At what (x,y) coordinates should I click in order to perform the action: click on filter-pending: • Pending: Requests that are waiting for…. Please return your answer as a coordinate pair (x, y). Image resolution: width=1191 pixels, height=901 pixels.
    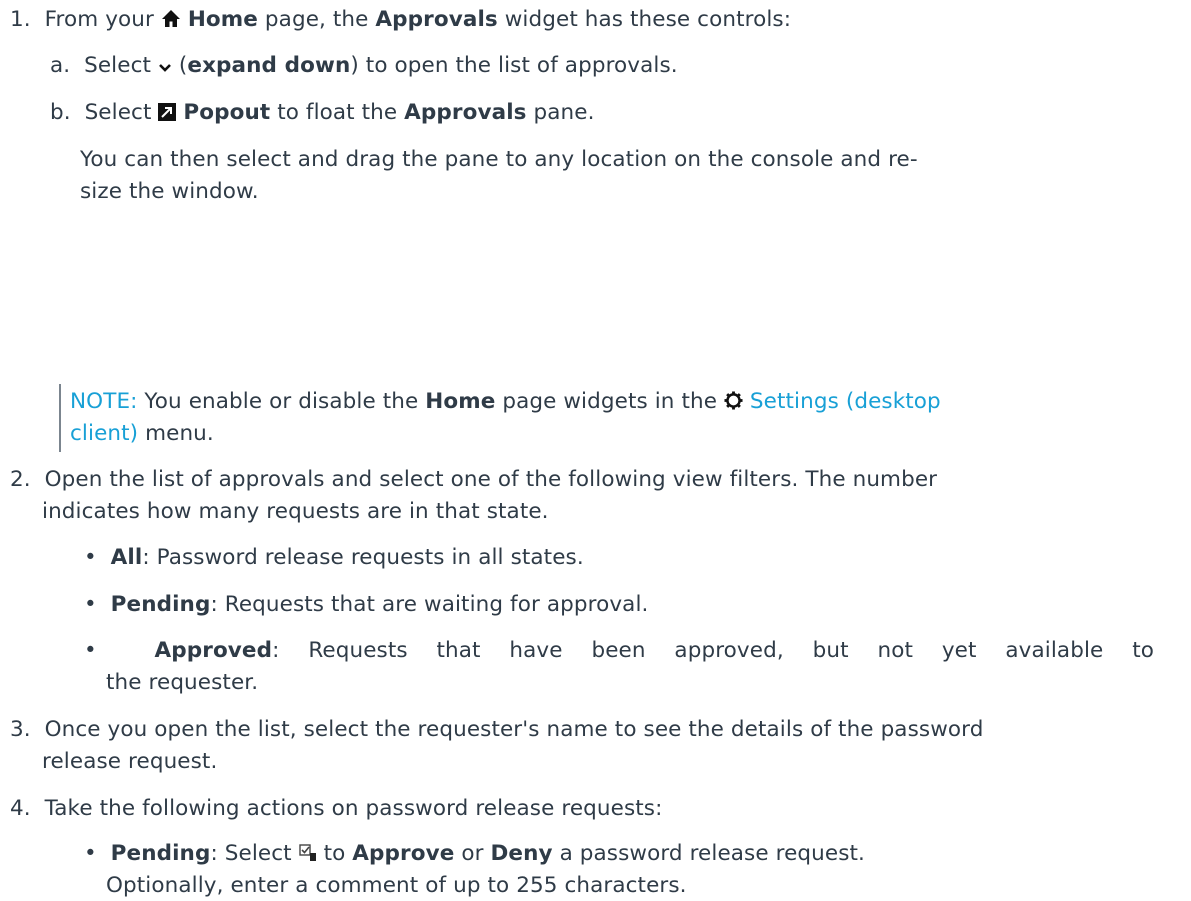
    Looking at the image, I should click on (366, 604).